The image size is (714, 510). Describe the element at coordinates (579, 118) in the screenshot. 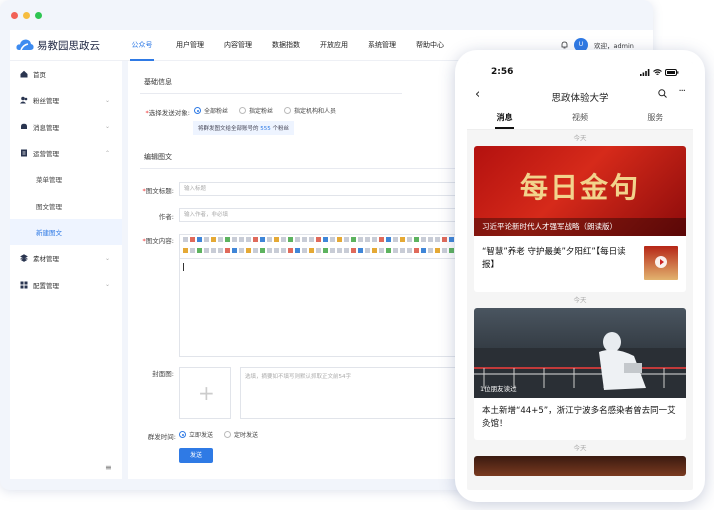

I see `tab-videos: 视频` at that location.